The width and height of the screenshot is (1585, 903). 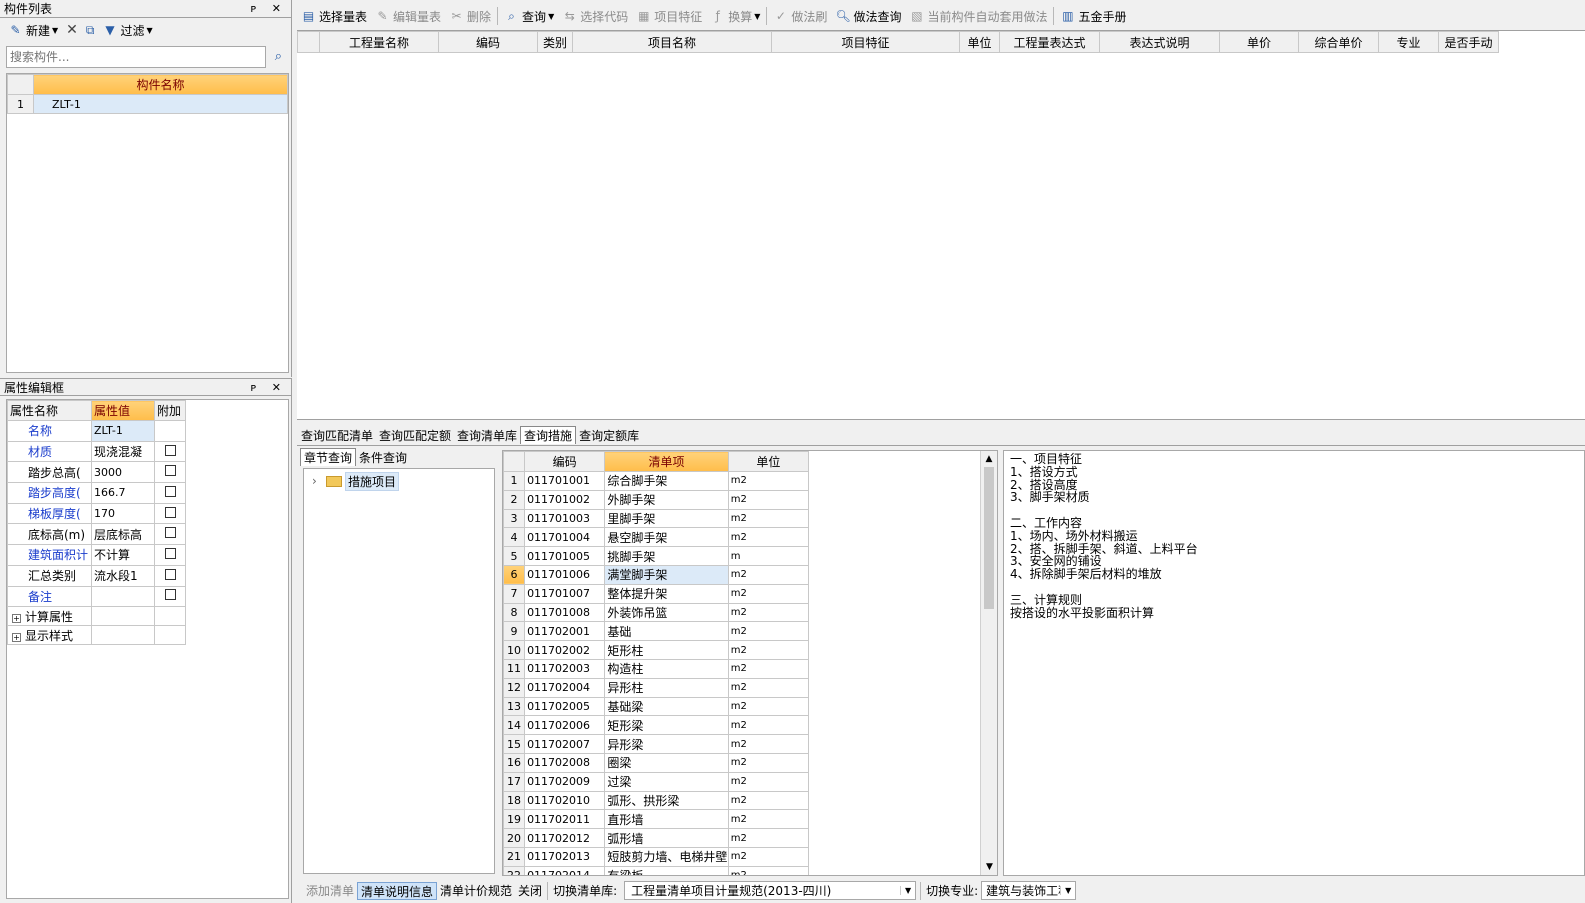 What do you see at coordinates (96, 513) in the screenshot?
I see `property-row: 梯板厚度(170` at bounding box center [96, 513].